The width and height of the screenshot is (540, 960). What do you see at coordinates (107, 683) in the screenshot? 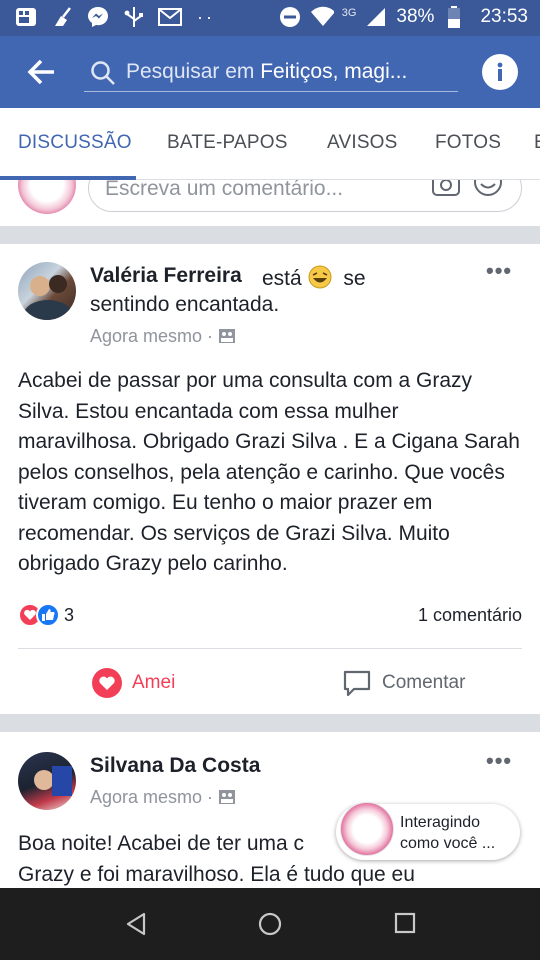
I see `heart-icon` at bounding box center [107, 683].